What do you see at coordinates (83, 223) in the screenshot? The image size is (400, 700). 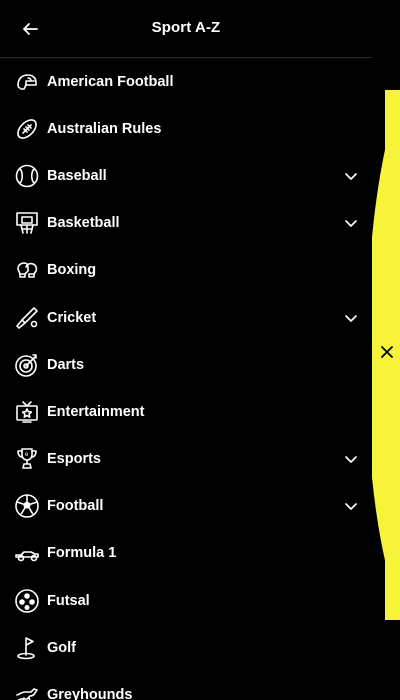 I see `sport-item-label: Basketball` at bounding box center [83, 223].